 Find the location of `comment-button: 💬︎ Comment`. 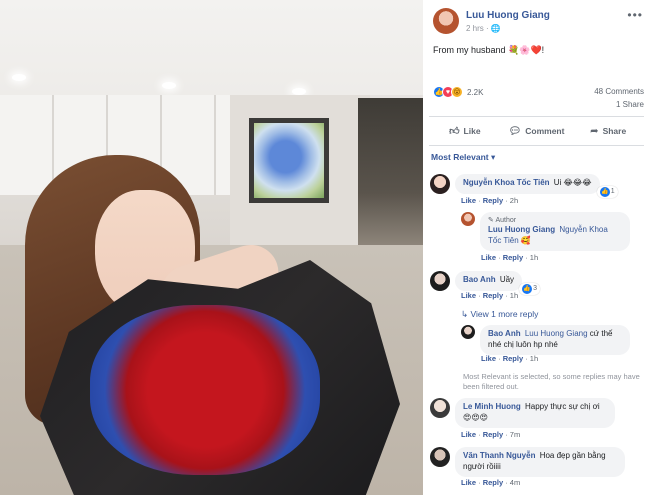

comment-button: 💬︎ Comment is located at coordinates (537, 131).